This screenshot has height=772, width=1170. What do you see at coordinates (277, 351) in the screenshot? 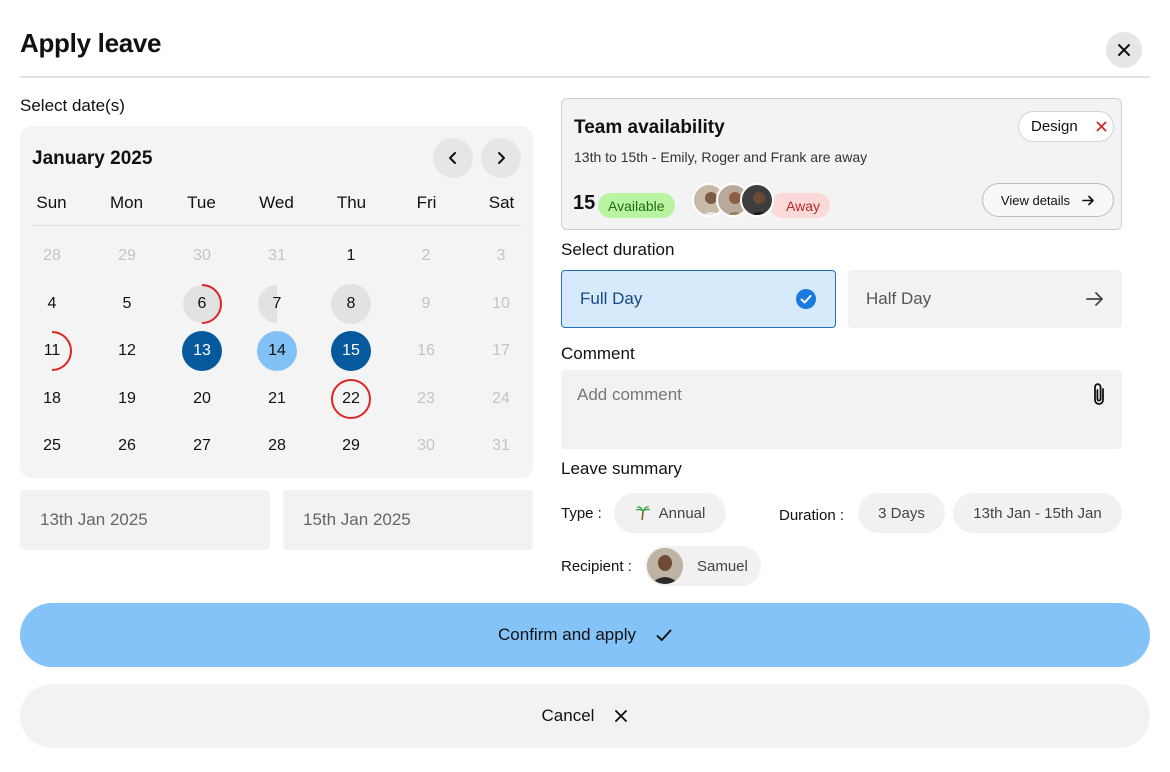
I see `calendar-day-in-range: 14` at bounding box center [277, 351].